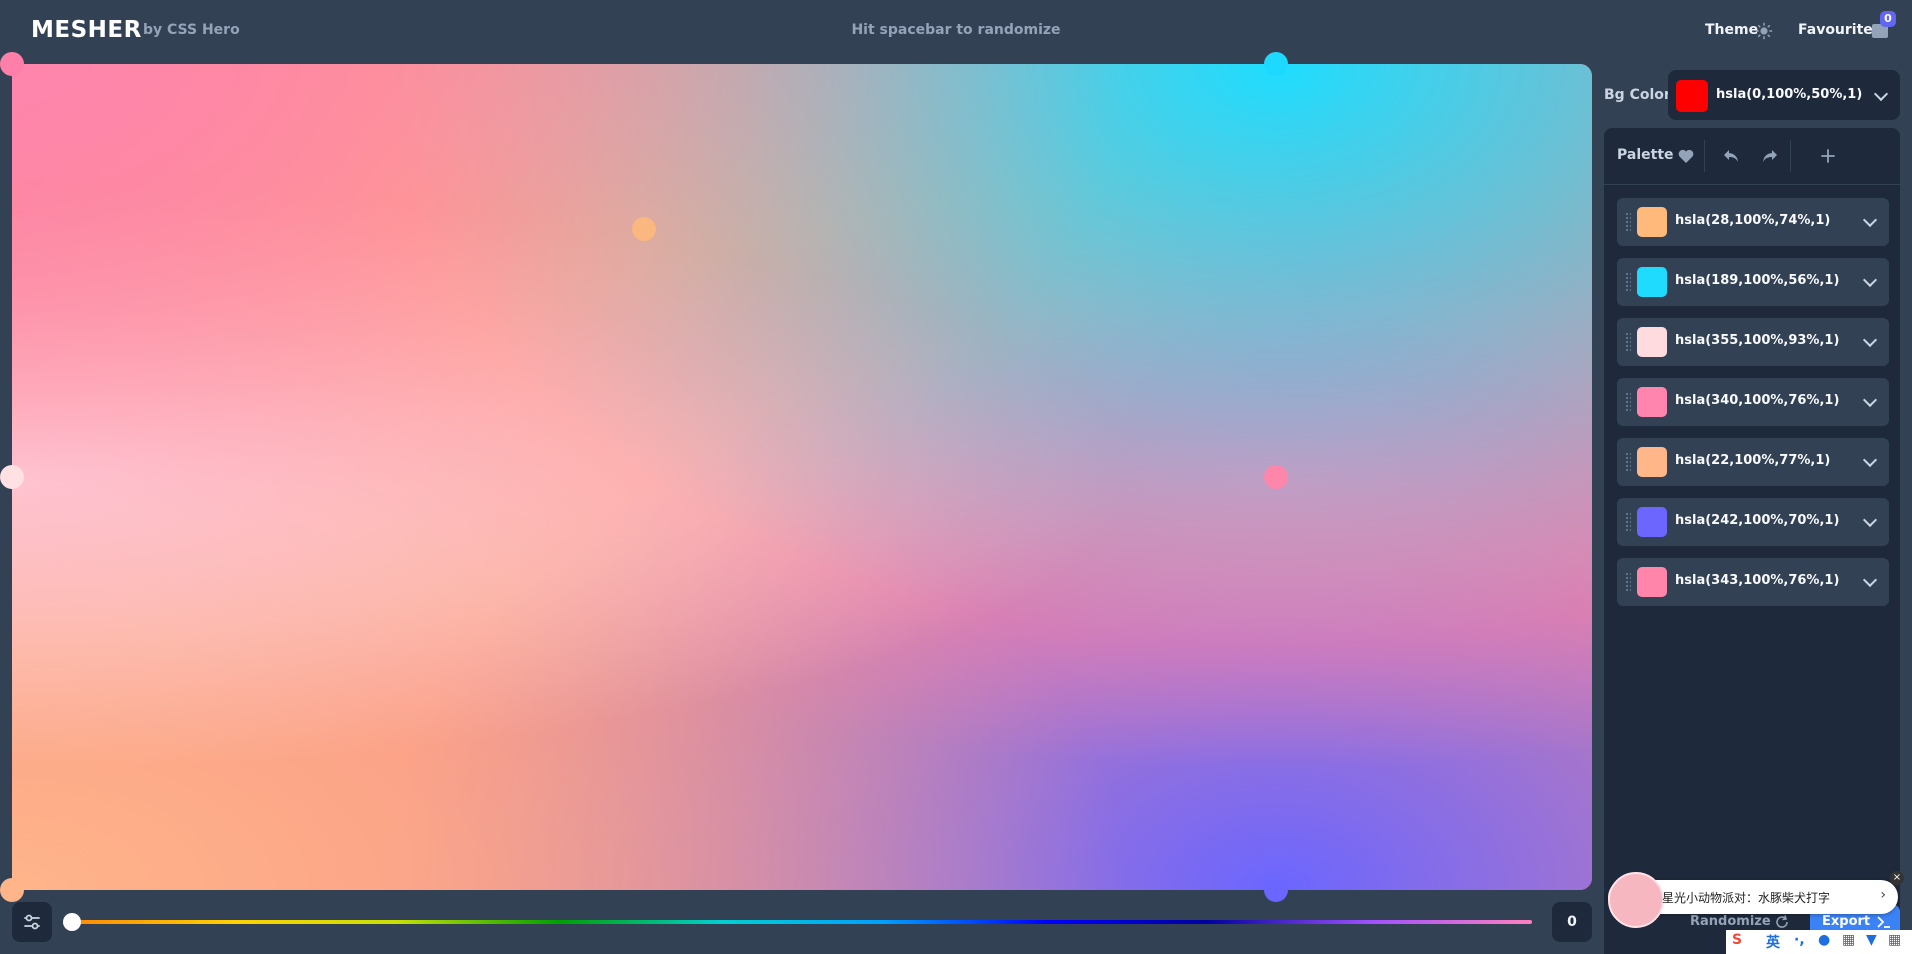  Describe the element at coordinates (1731, 156) in the screenshot. I see `undo-icon` at that location.